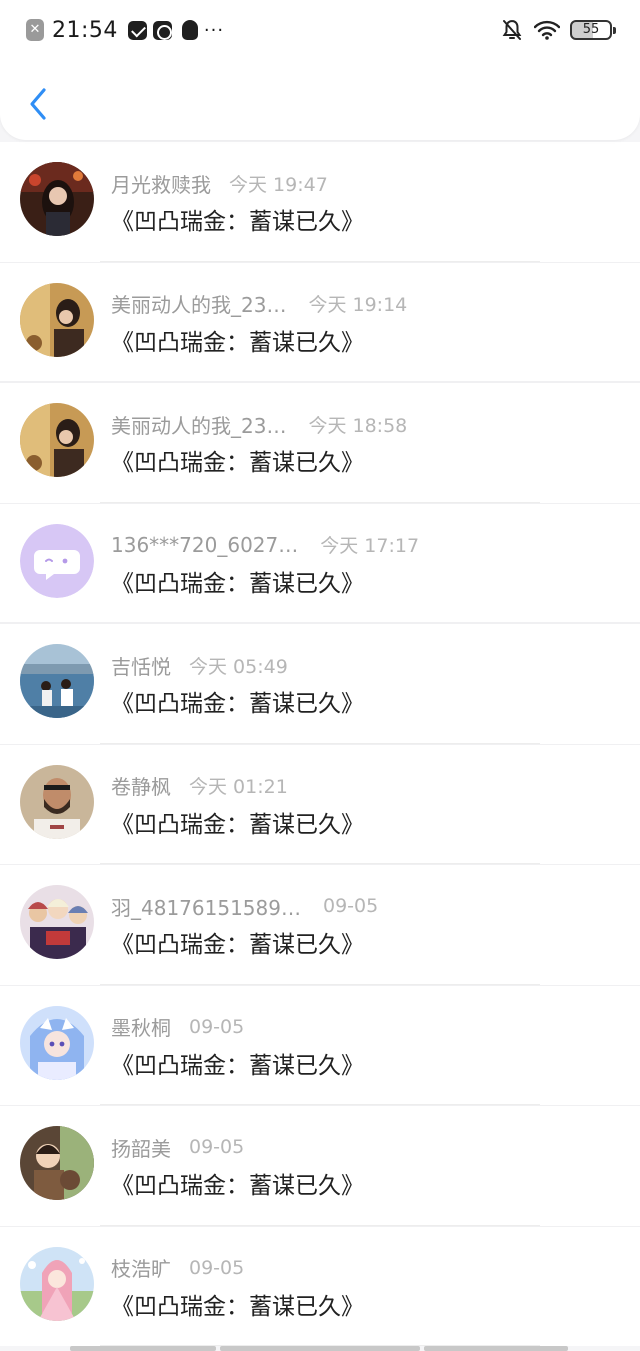  I want to click on video-app-icon, so click(162, 30).